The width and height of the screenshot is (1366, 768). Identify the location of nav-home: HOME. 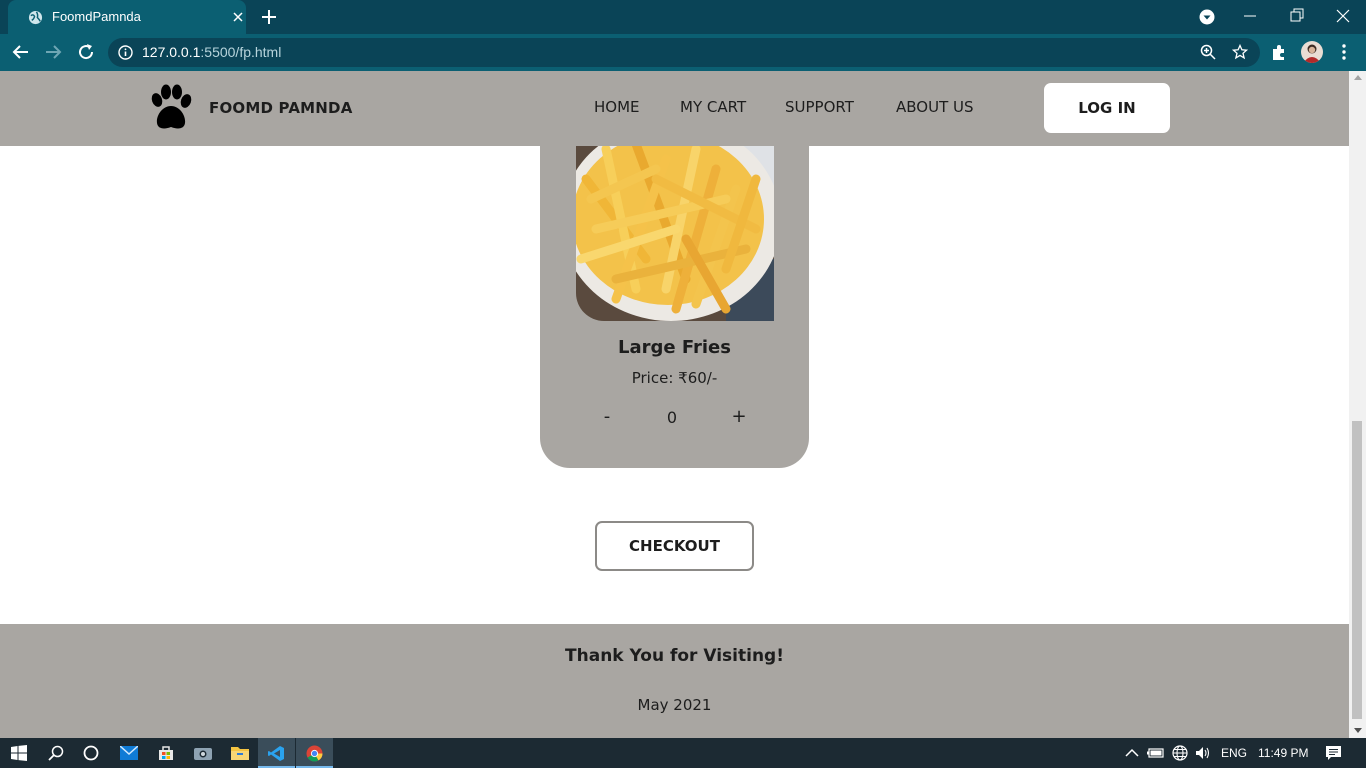
(617, 107).